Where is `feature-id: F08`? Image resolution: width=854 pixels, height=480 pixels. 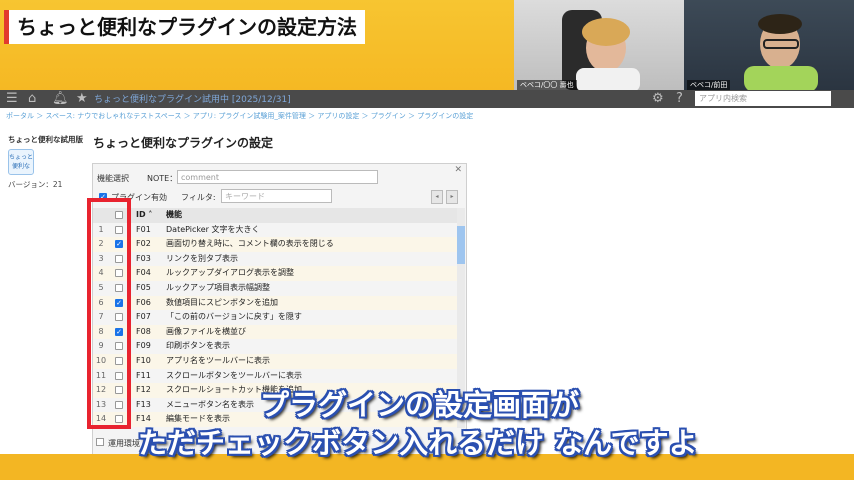 feature-id: F08 is located at coordinates (143, 331).